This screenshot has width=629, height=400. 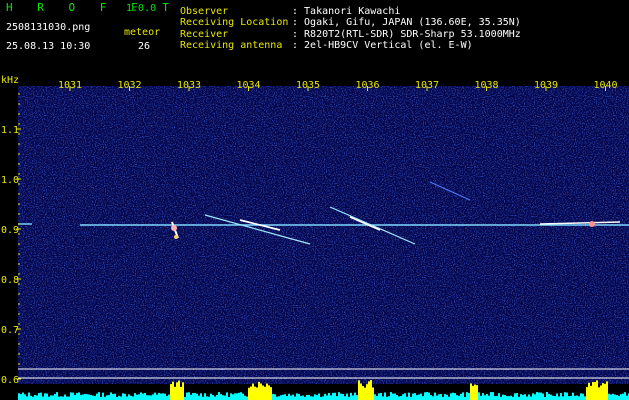 I want to click on meteor-count: 26, so click(x=144, y=46).